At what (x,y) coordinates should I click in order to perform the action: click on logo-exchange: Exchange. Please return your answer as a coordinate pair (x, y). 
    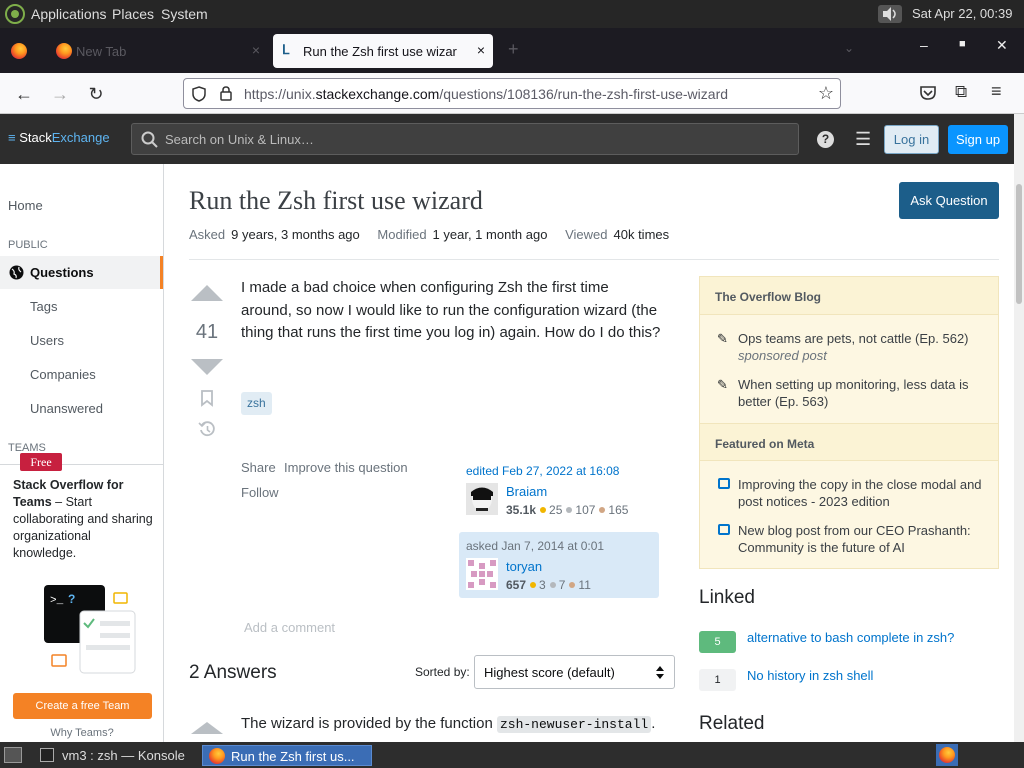
    Looking at the image, I should click on (80, 137).